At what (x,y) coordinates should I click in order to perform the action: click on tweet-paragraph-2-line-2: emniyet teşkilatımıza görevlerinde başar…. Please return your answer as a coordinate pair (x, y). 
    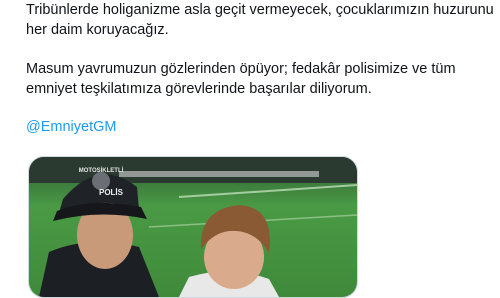
    Looking at the image, I should click on (199, 89).